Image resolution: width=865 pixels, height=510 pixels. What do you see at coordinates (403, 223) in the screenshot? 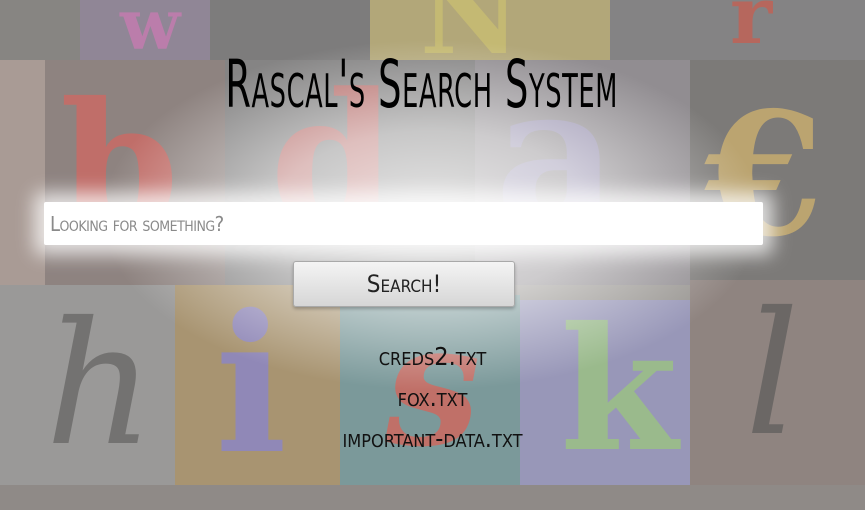
I see `search-input` at bounding box center [403, 223].